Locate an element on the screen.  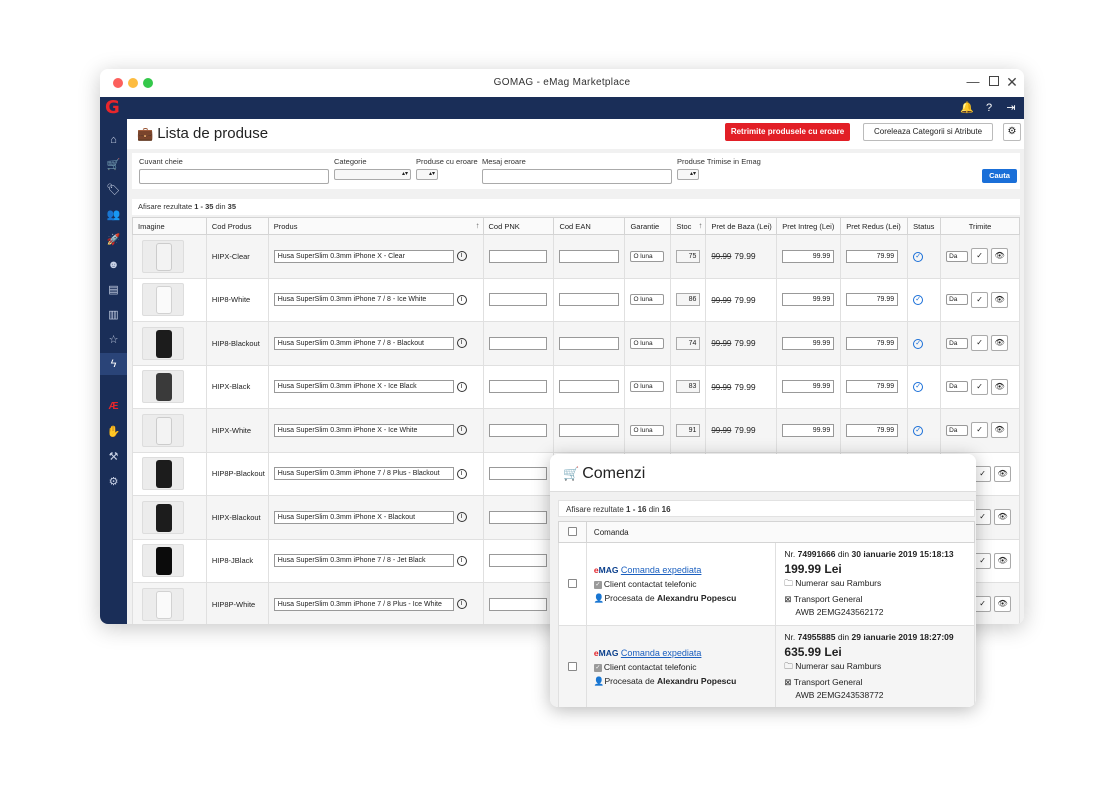
hand-icon: ✋ is located at coordinates (113, 432).